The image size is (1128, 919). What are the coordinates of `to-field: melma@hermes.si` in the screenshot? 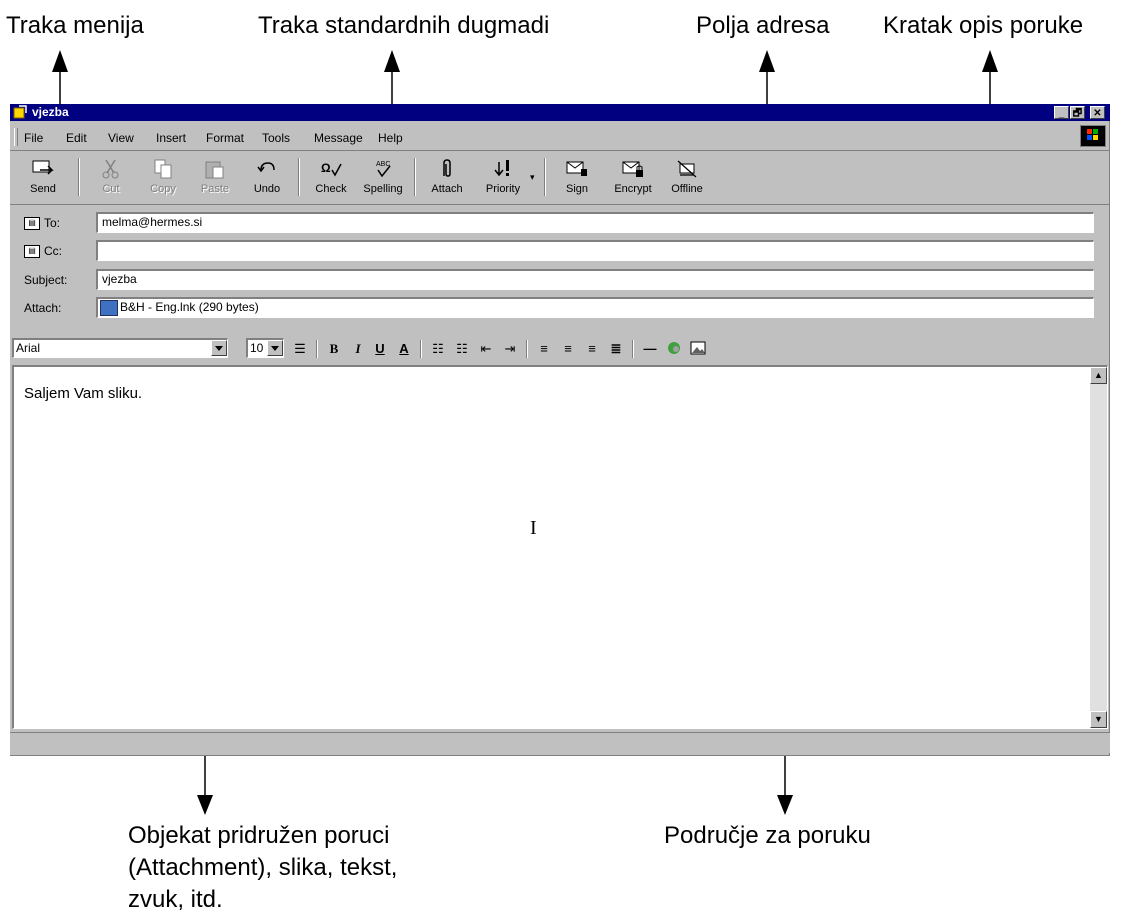 It's located at (595, 222).